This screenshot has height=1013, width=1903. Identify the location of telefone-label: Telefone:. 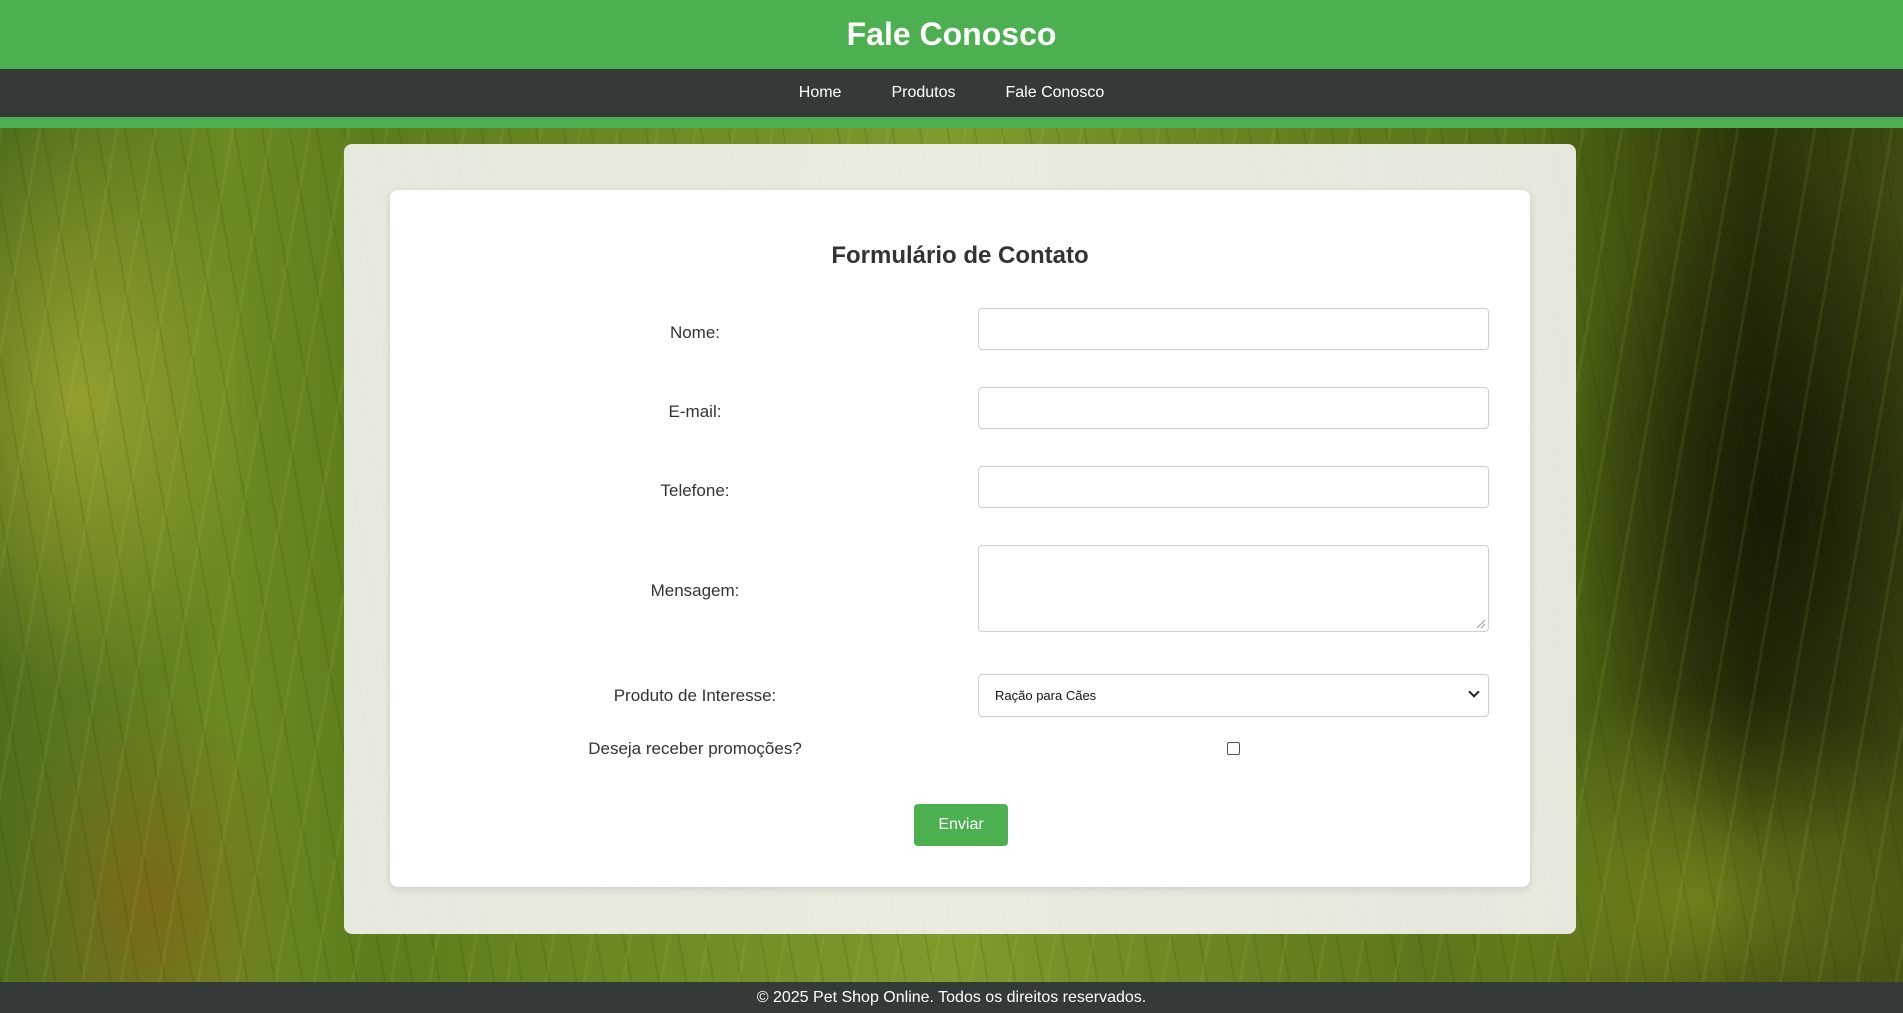
(695, 490).